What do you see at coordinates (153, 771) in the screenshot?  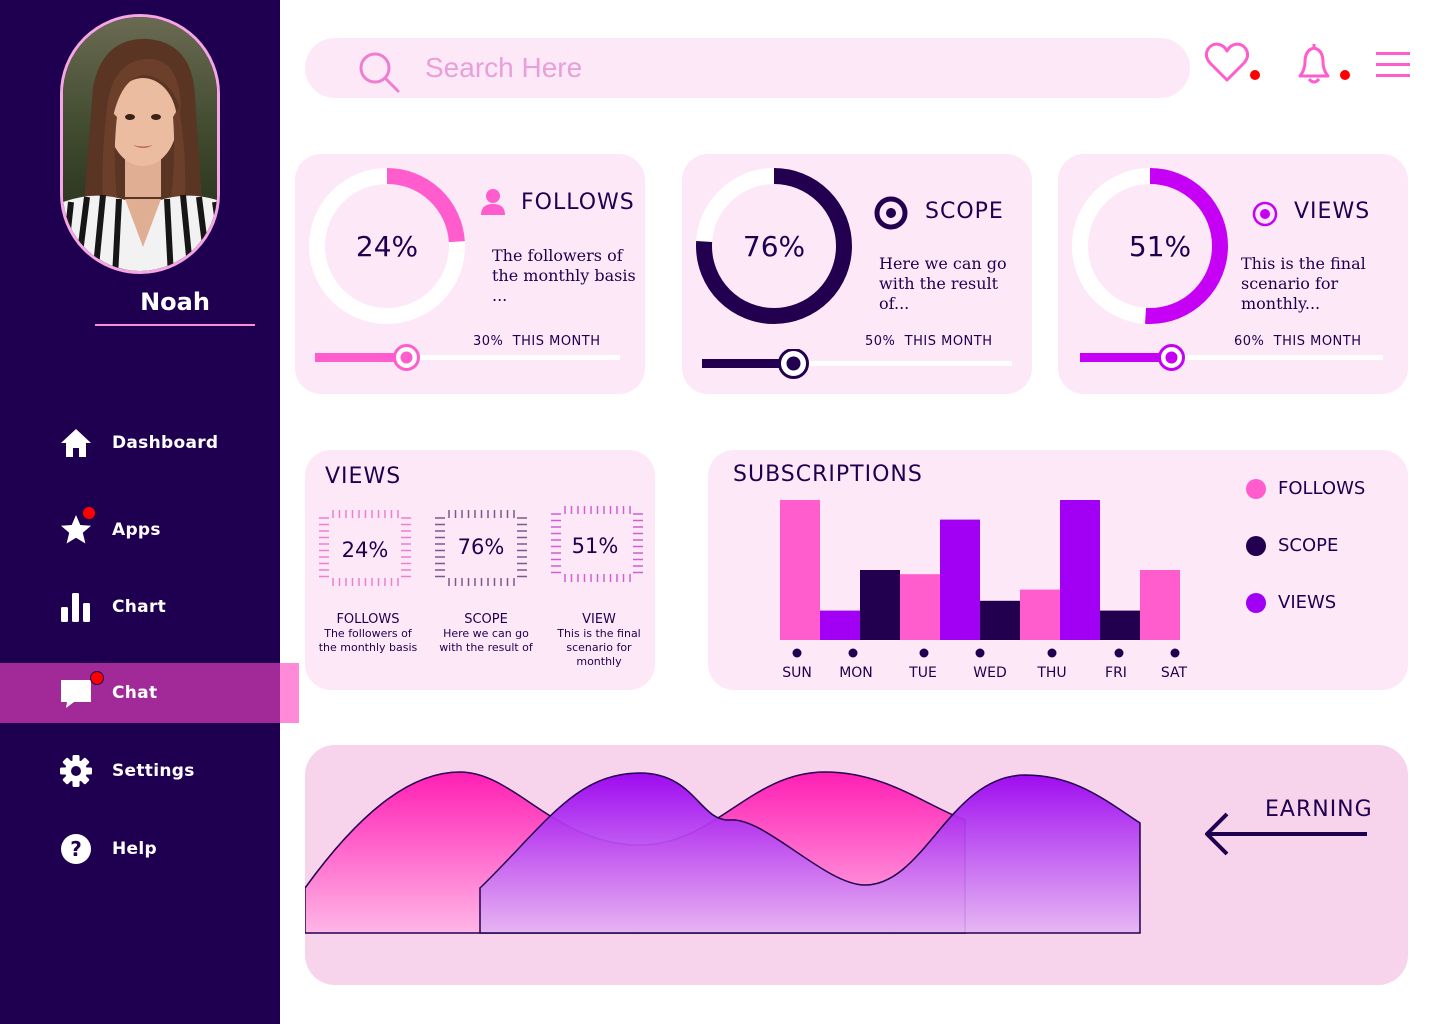 I see `sidebar-item-label: Settings` at bounding box center [153, 771].